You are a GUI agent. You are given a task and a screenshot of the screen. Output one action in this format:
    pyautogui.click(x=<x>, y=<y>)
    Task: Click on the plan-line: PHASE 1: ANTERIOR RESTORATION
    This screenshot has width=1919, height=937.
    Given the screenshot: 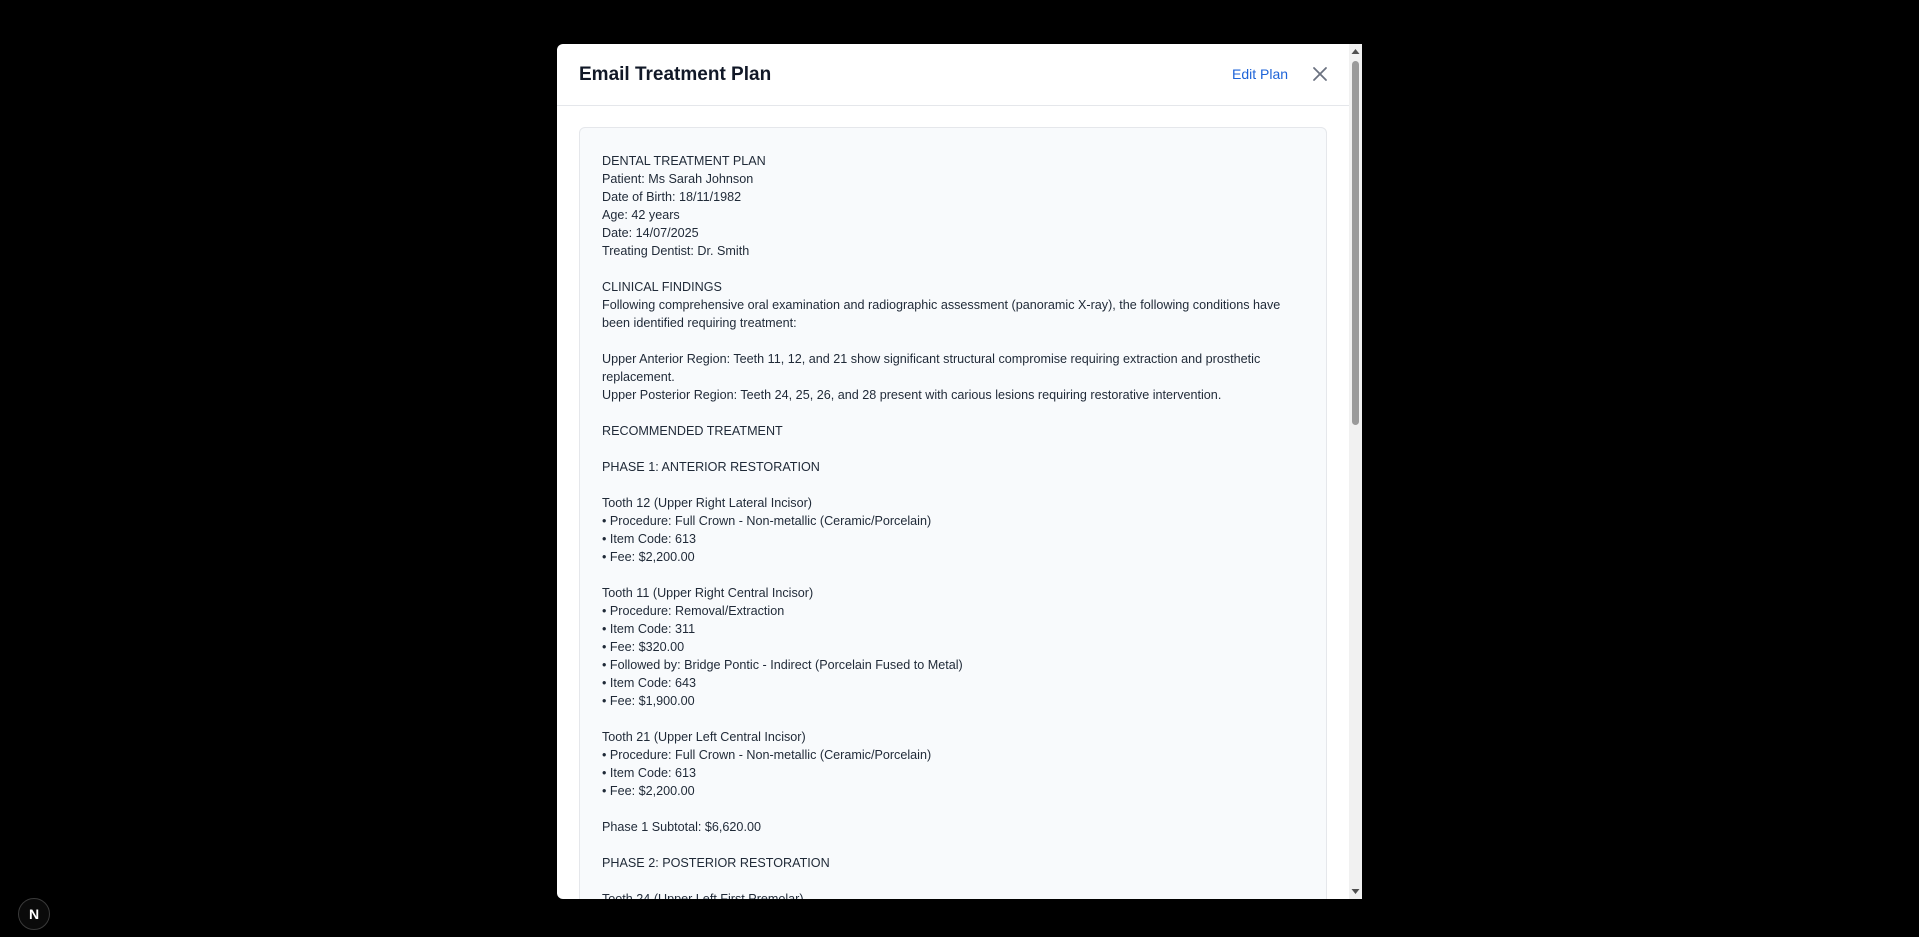 What is the action you would take?
    pyautogui.click(x=711, y=467)
    